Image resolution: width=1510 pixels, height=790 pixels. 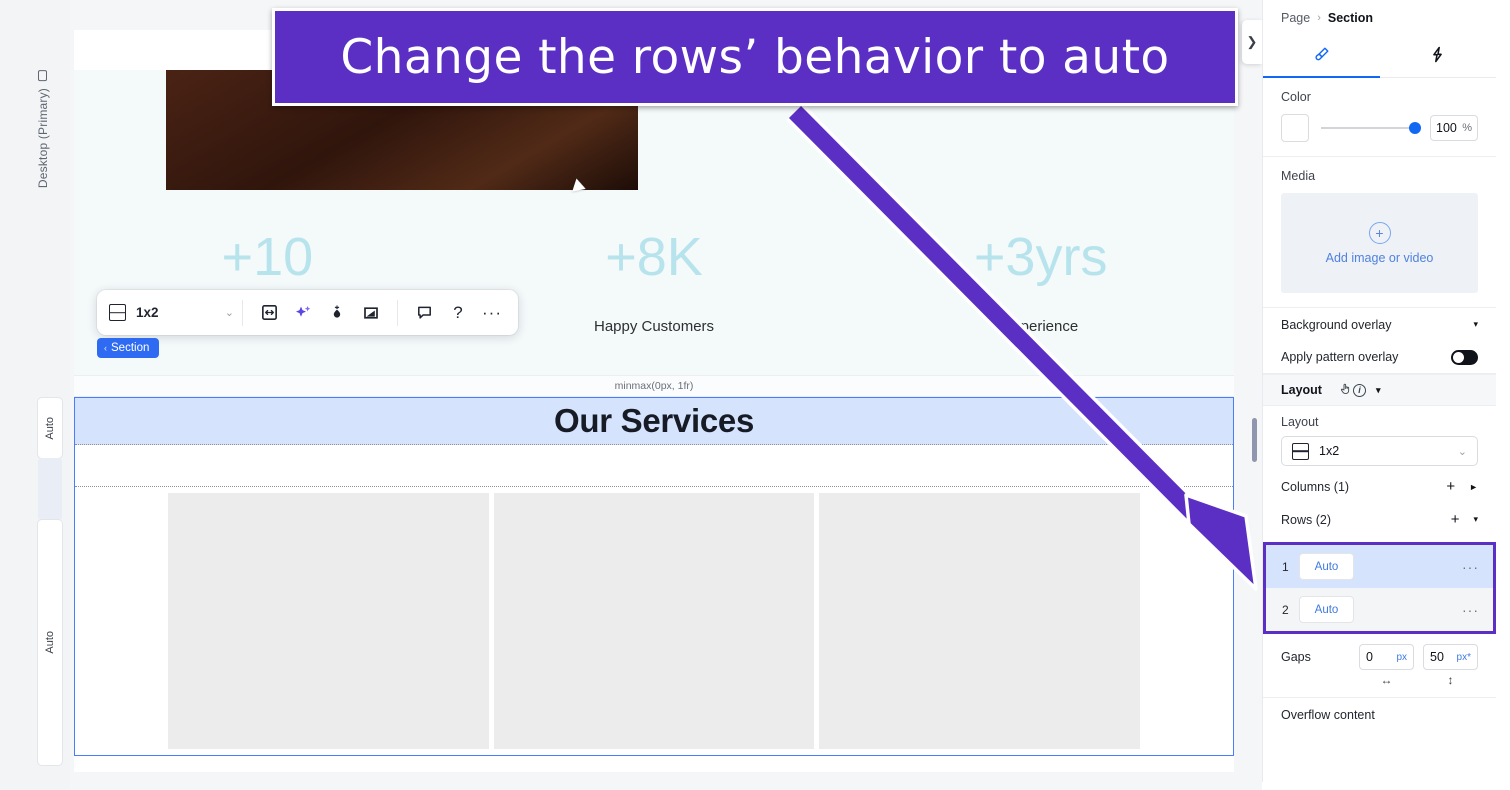 What do you see at coordinates (1454, 128) in the screenshot?
I see `opacity-input: 100 %` at bounding box center [1454, 128].